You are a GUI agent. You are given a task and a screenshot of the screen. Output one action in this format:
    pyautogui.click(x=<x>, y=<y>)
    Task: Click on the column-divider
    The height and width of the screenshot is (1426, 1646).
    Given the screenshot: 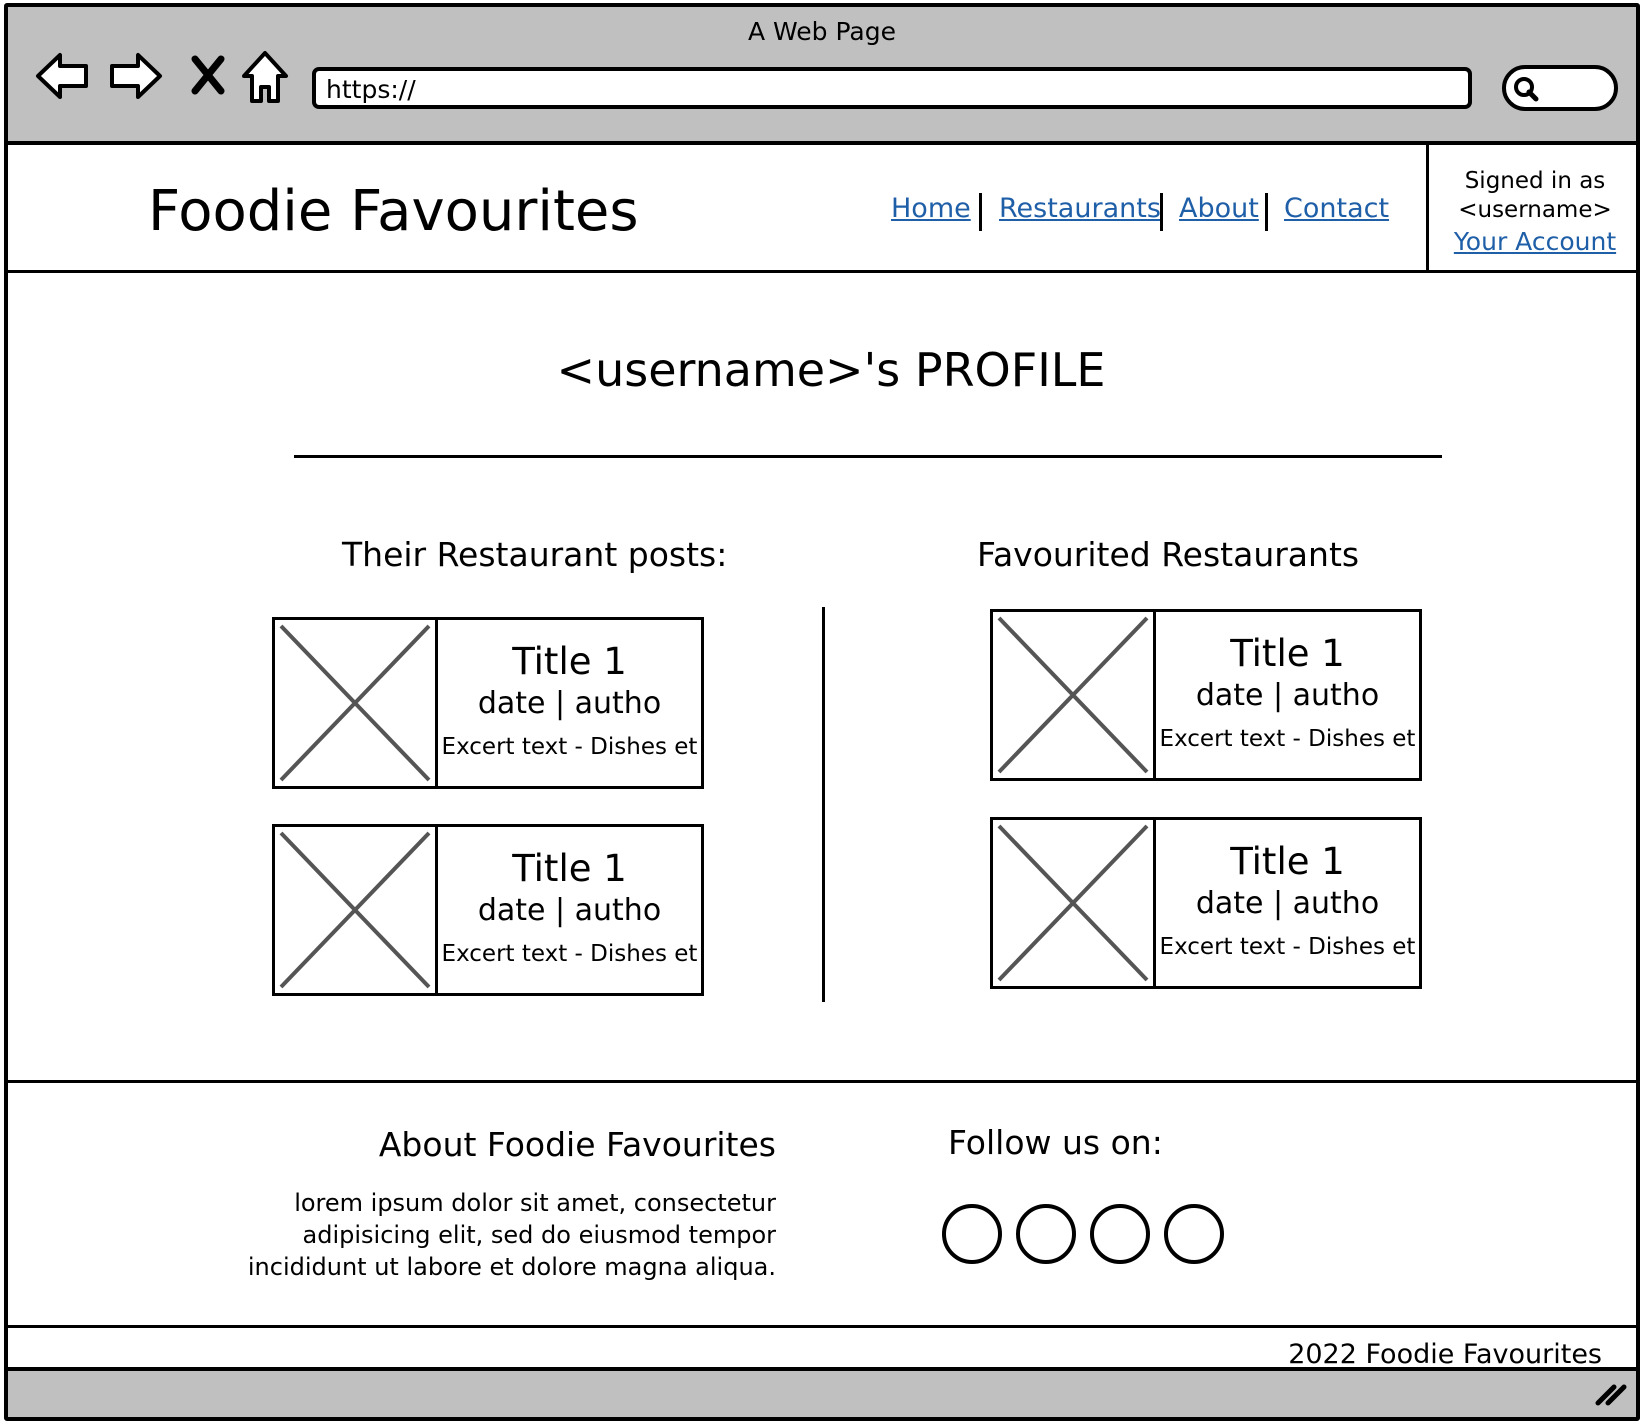 What is the action you would take?
    pyautogui.click(x=823, y=804)
    